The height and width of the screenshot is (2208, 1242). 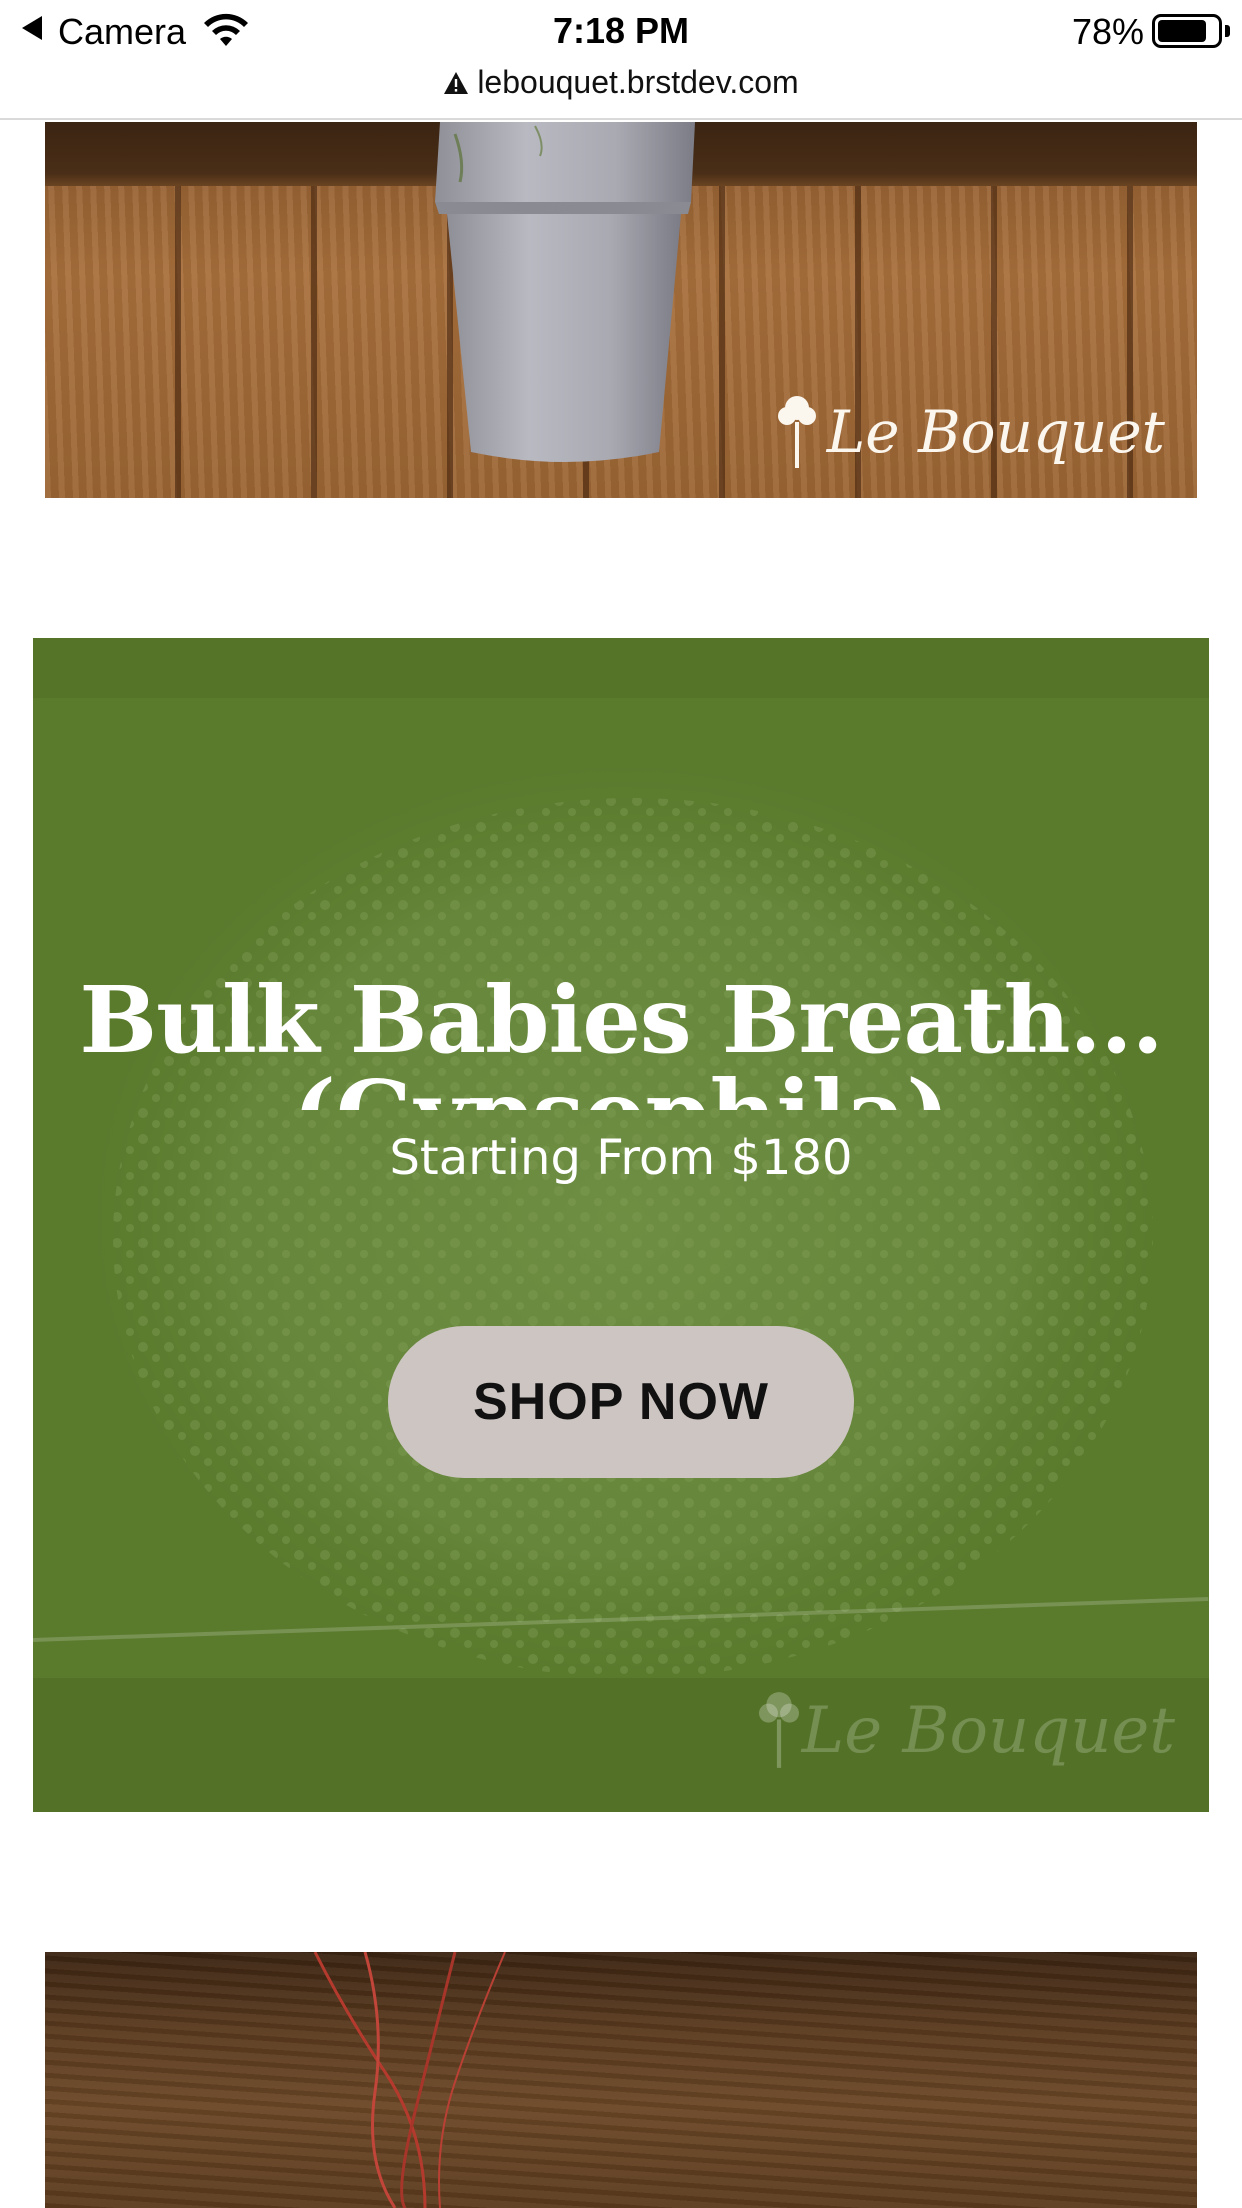 What do you see at coordinates (565, 292) in the screenshot?
I see `clay-pot-illustration` at bounding box center [565, 292].